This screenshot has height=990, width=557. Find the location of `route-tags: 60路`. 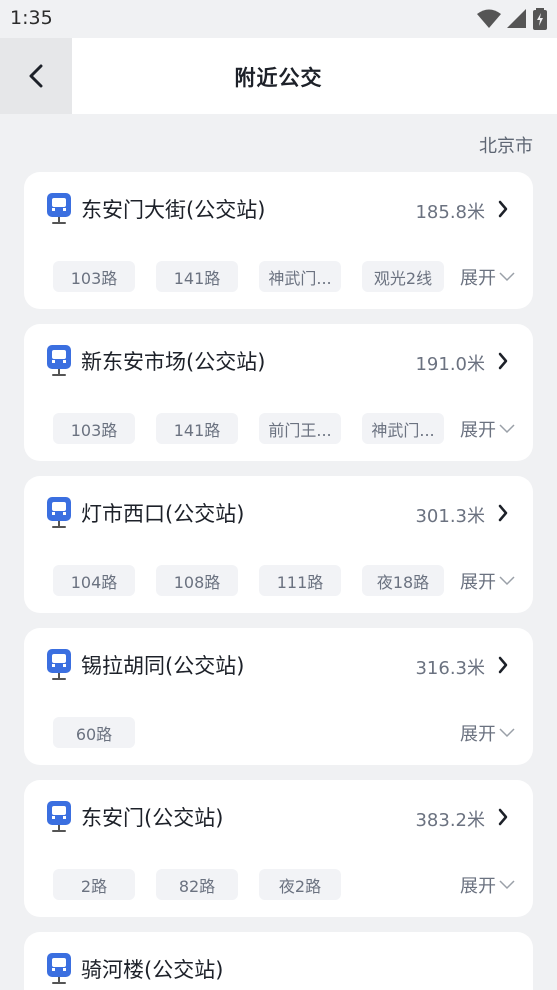

route-tags: 60路 is located at coordinates (94, 732).